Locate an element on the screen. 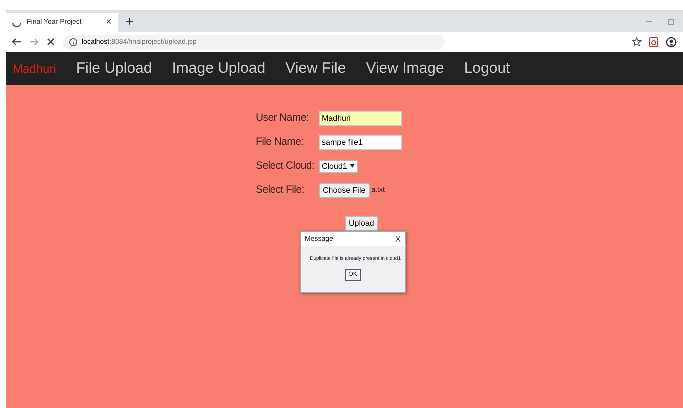 This screenshot has width=683, height=408. nav-link: View File is located at coordinates (316, 68).